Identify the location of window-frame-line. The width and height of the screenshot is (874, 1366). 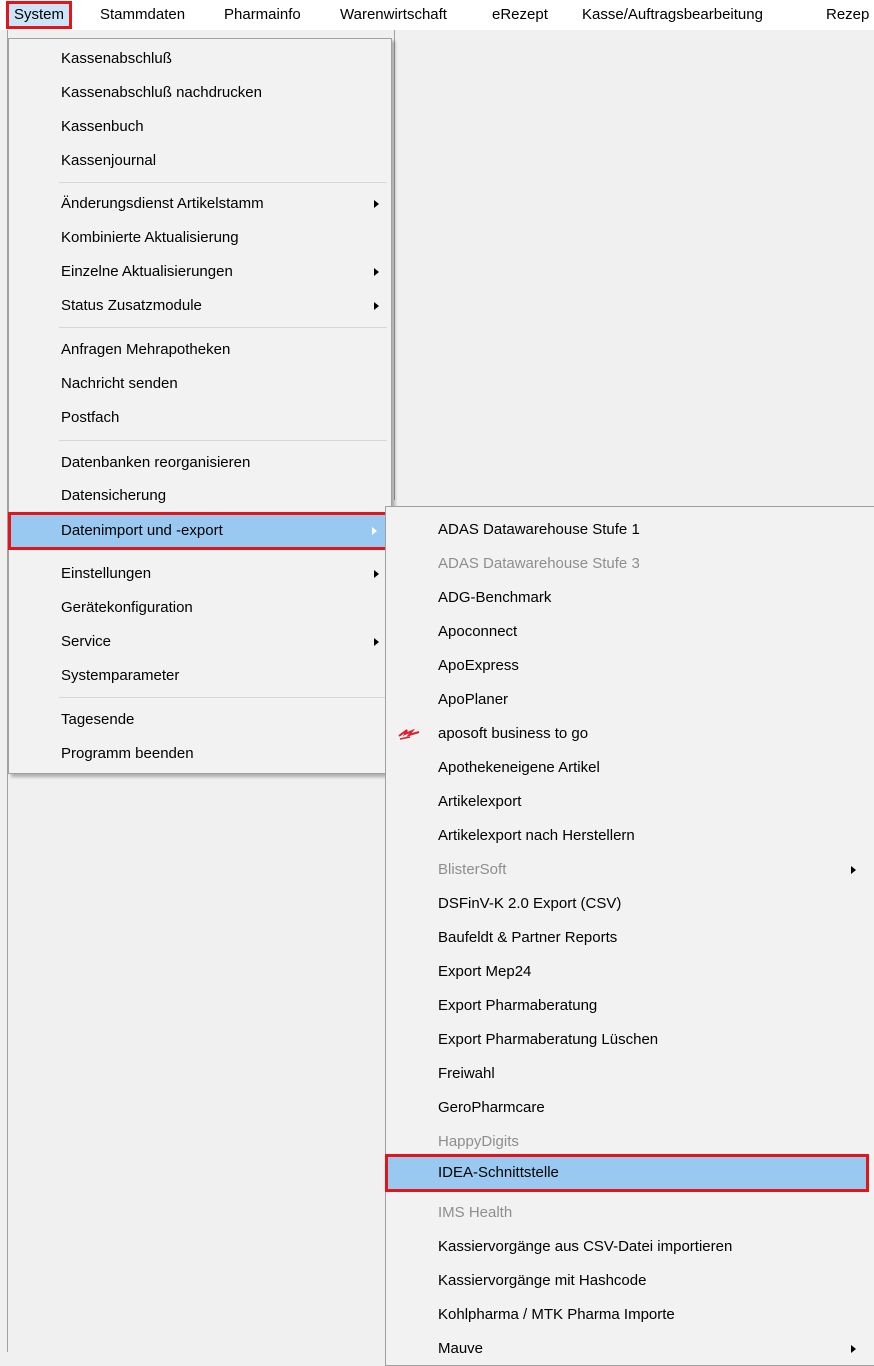
(394, 265).